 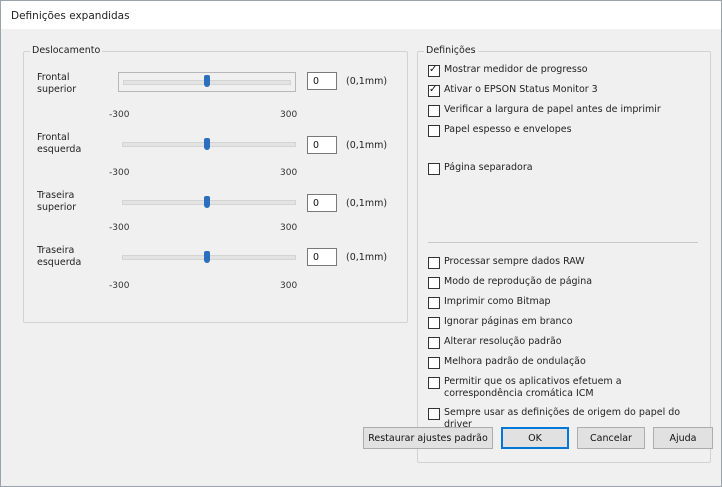 What do you see at coordinates (57, 201) in the screenshot?
I see `slider-label-rear-top: Traseira superior` at bounding box center [57, 201].